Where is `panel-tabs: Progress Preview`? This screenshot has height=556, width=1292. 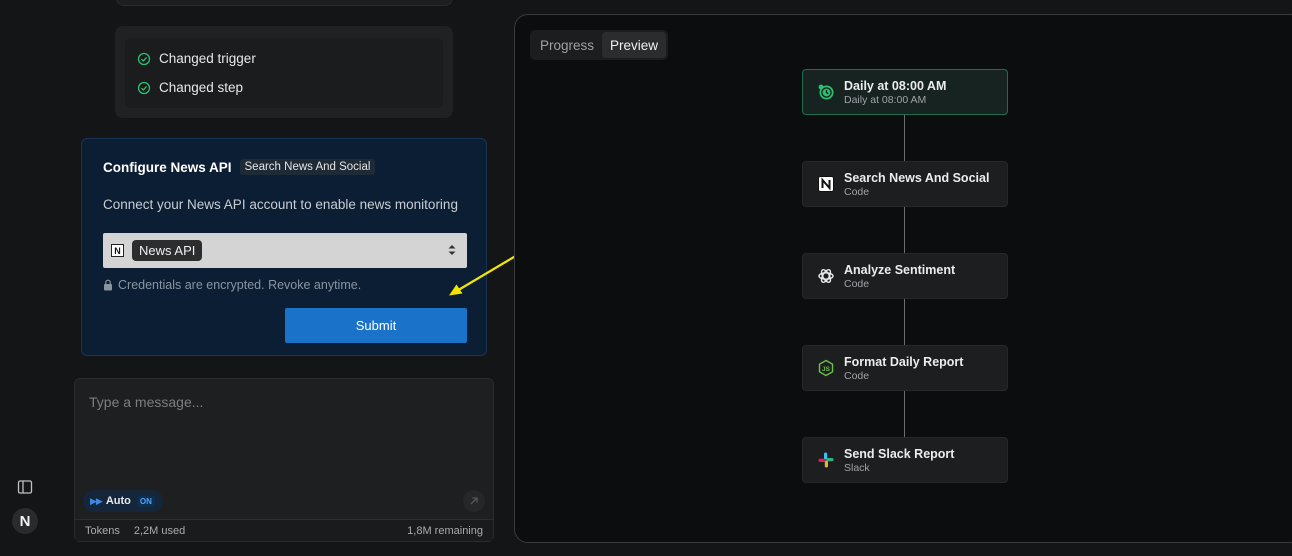 panel-tabs: Progress Preview is located at coordinates (599, 45).